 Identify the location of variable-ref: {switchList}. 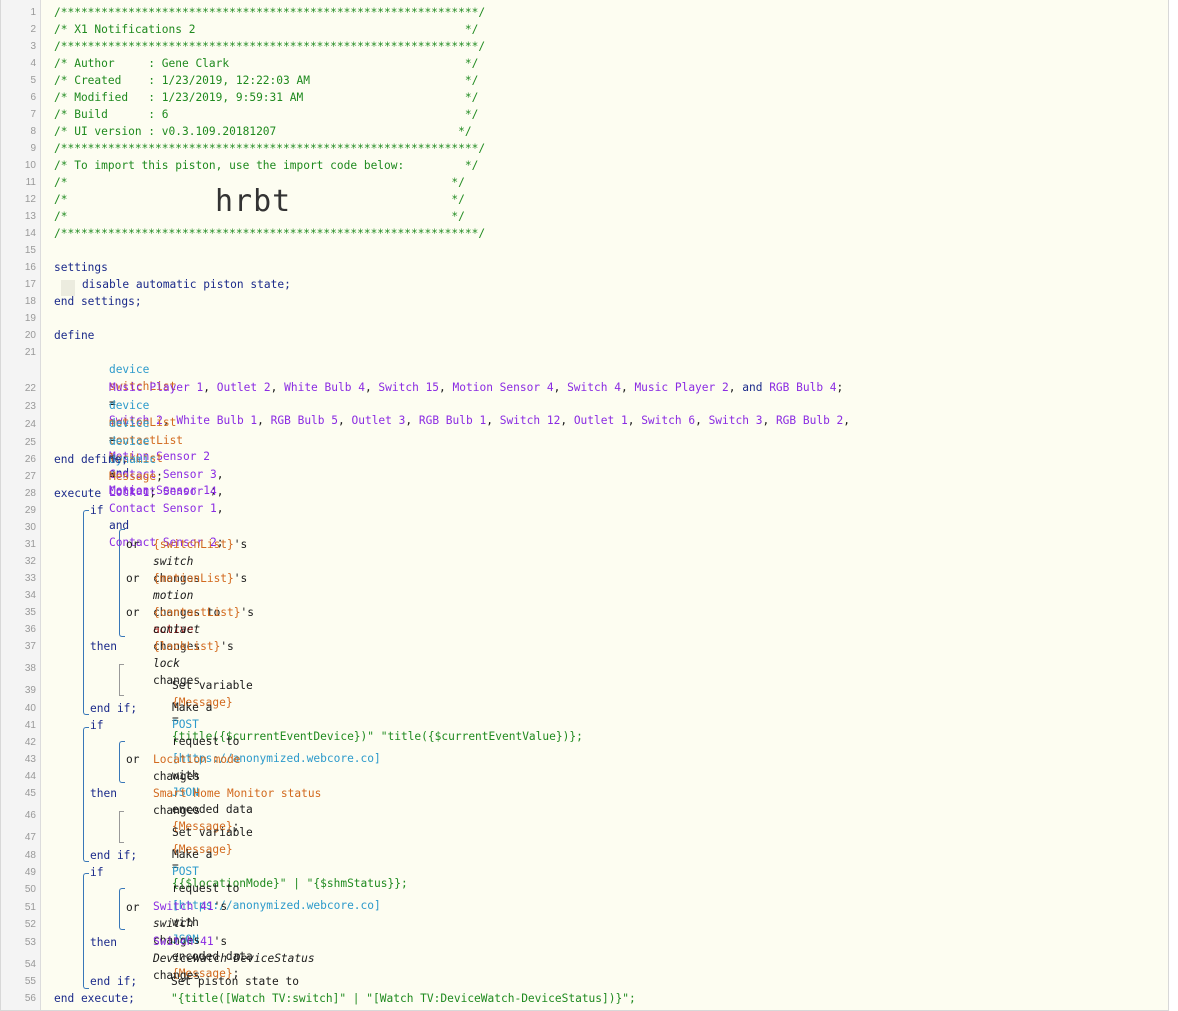
(193, 544).